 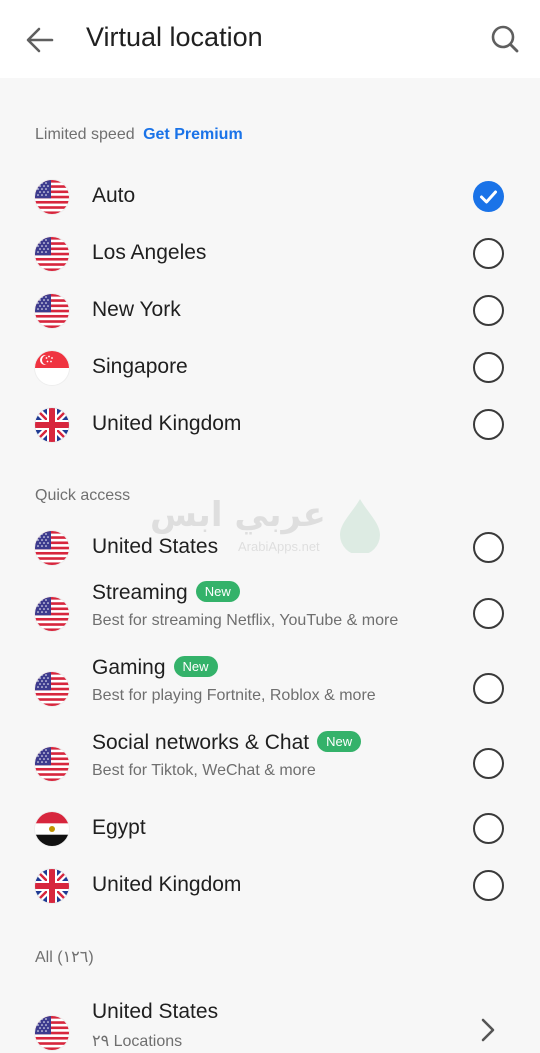 I want to click on location-label: Gaming New, so click(x=155, y=668).